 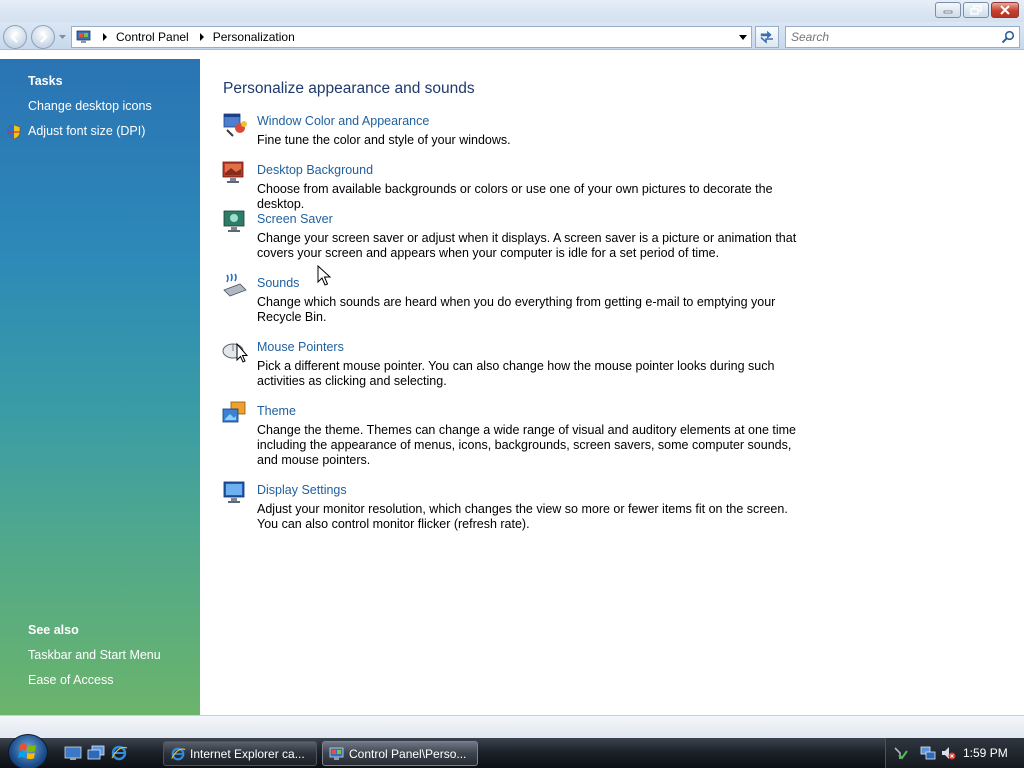 What do you see at coordinates (1008, 37) in the screenshot?
I see `search-icon` at bounding box center [1008, 37].